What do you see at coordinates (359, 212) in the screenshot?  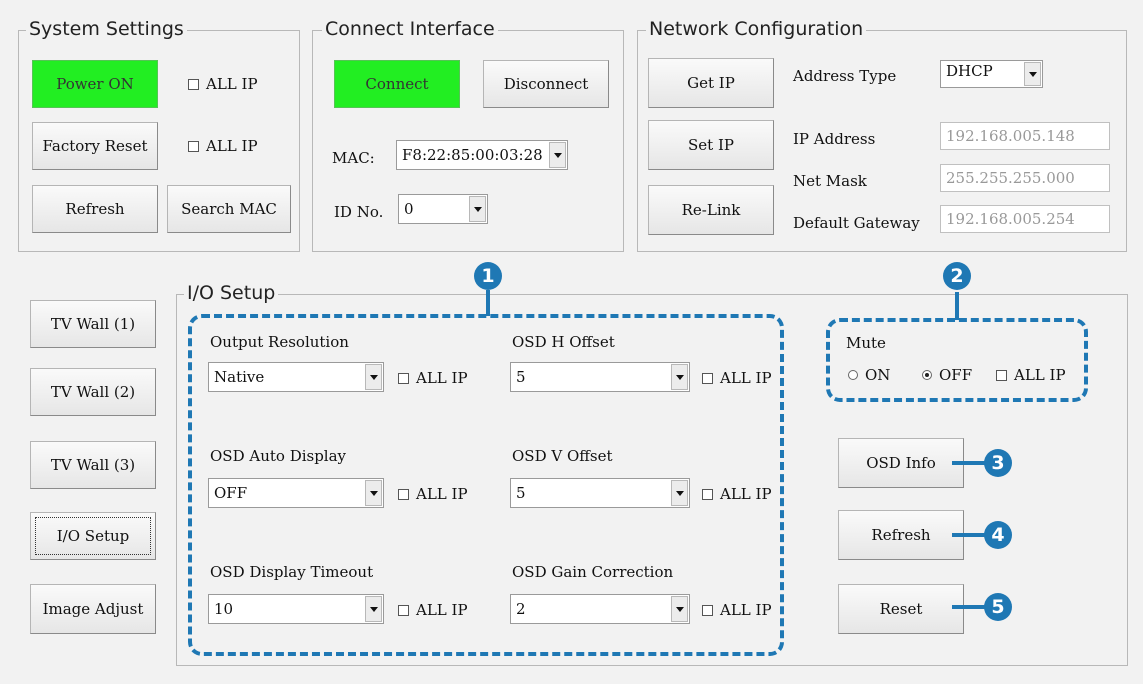 I see `id-no-label: ID No.` at bounding box center [359, 212].